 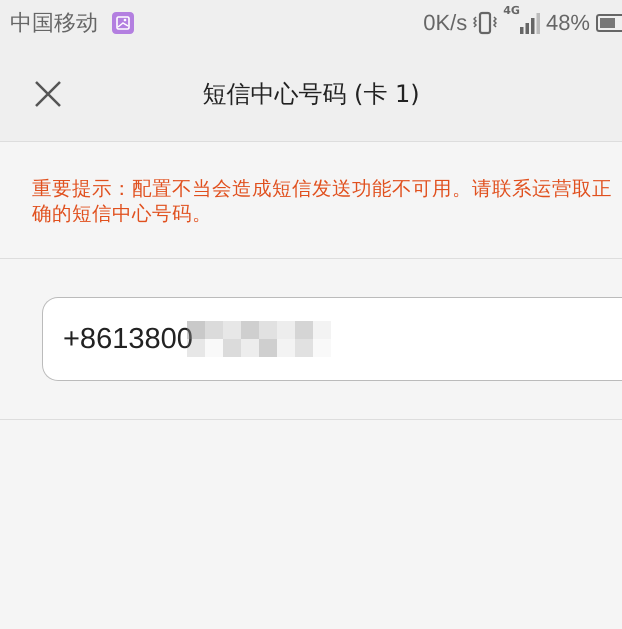 I want to click on network-speed: 0K/s, so click(x=445, y=23).